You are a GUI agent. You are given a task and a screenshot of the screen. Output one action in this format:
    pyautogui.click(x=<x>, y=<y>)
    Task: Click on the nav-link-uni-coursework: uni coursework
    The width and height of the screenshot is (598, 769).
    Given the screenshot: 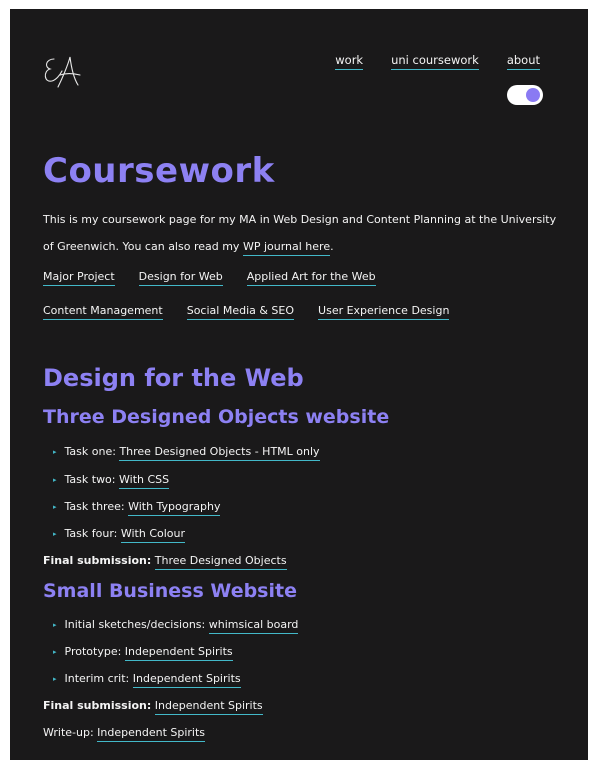 What is the action you would take?
    pyautogui.click(x=435, y=61)
    